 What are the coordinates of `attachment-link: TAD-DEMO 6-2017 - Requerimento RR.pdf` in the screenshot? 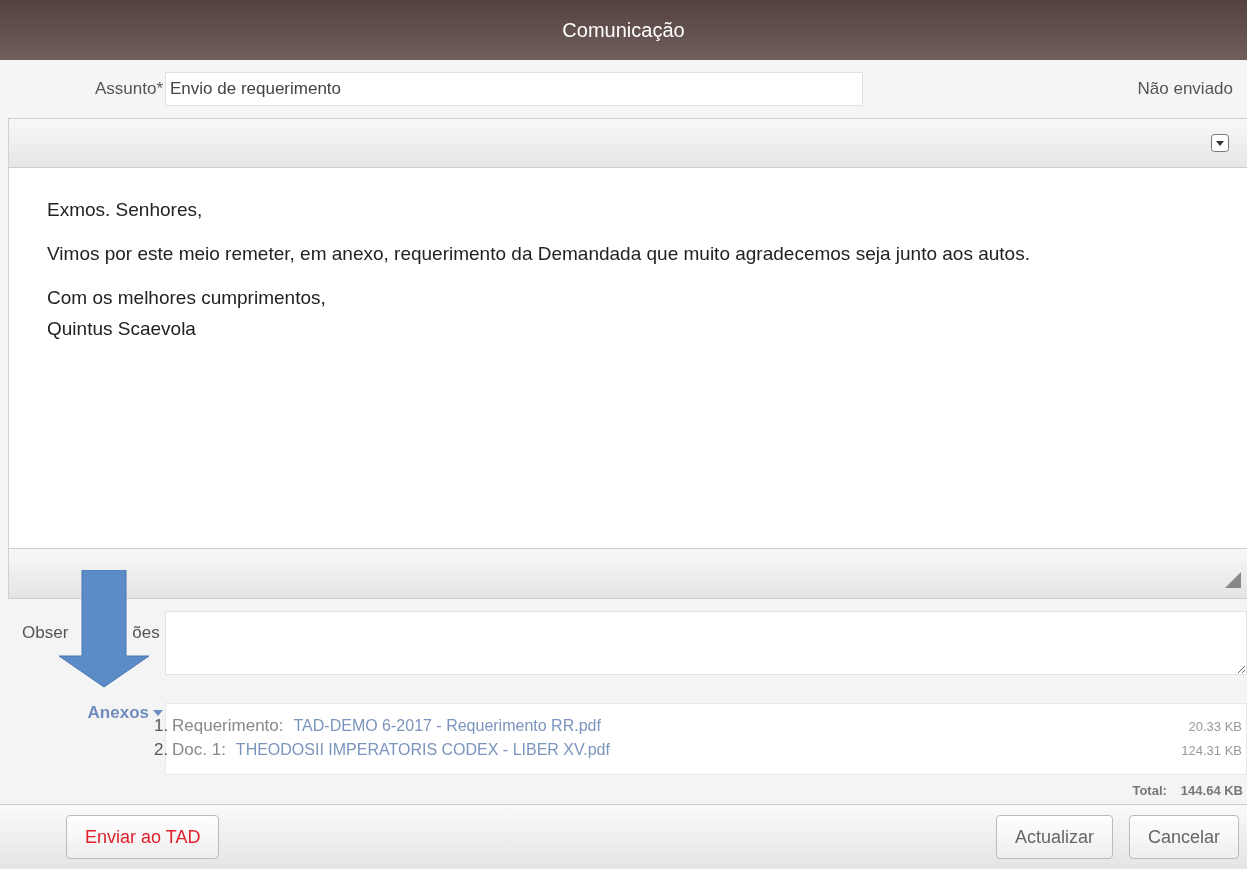 It's located at (447, 726).